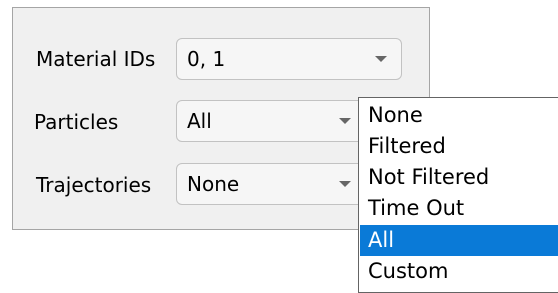 This screenshot has width=558, height=293. Describe the element at coordinates (94, 185) in the screenshot. I see `trajectories-label: Trajectories` at that location.